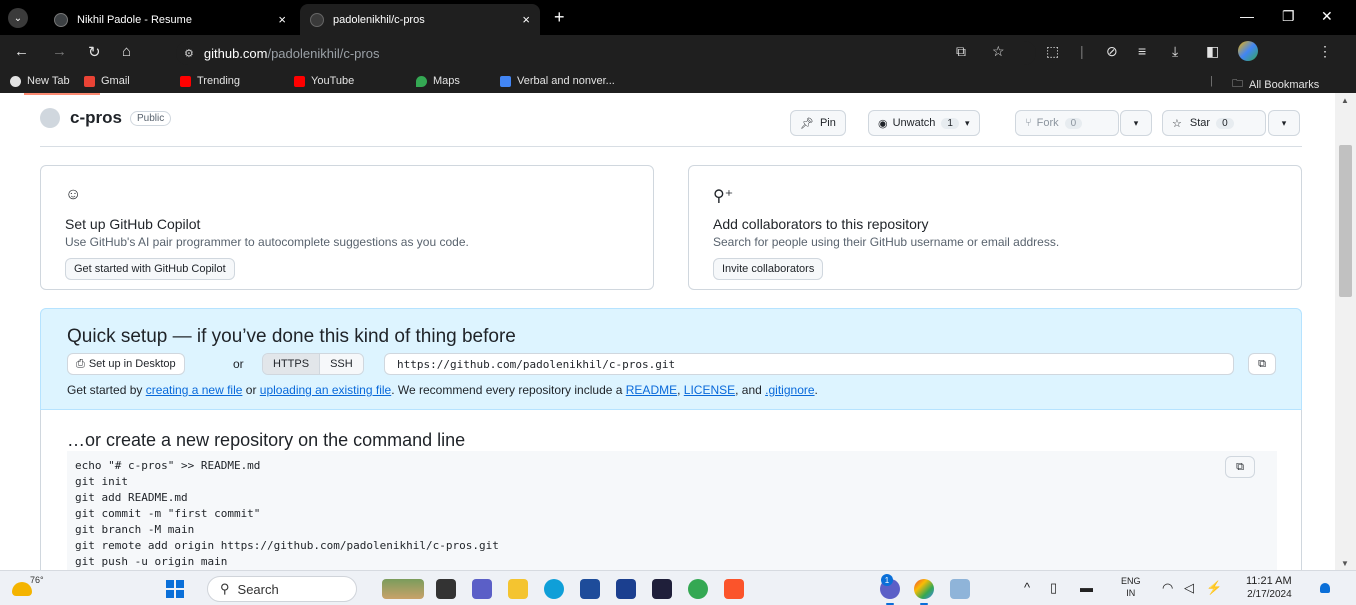  I want to click on code-line: git commit -m "first commit", so click(168, 513).